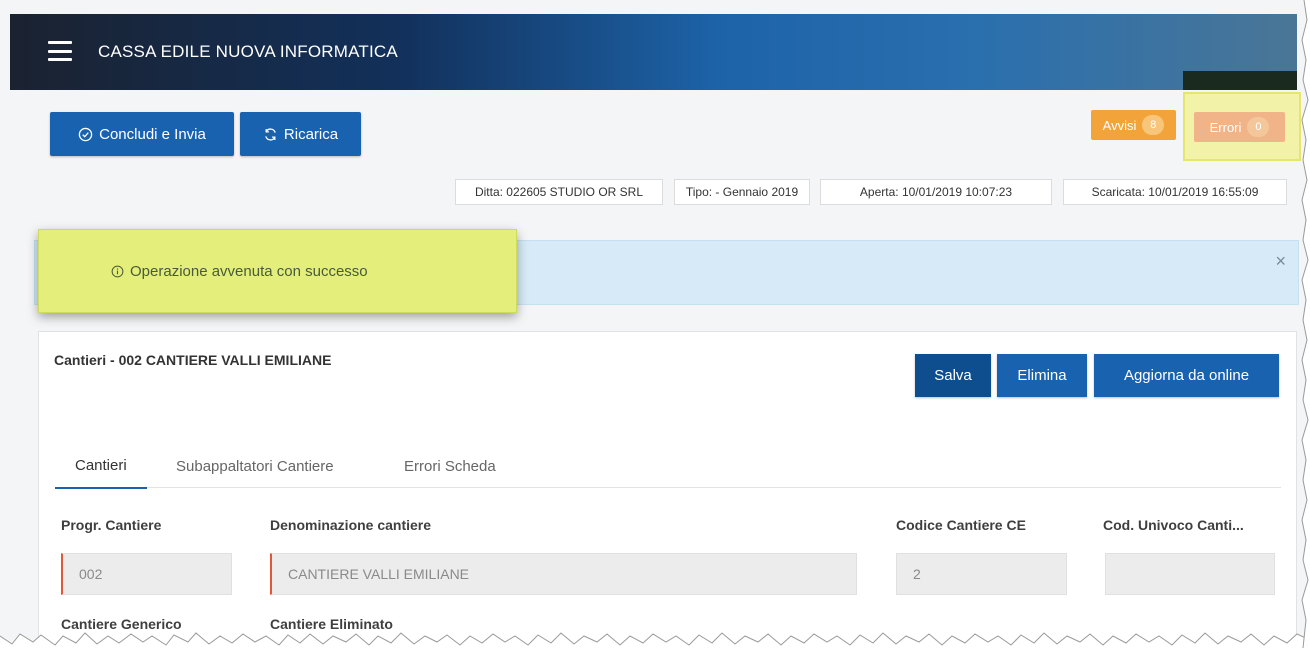 The width and height of the screenshot is (1310, 648). I want to click on concludi-e-invia-button: Concludi e Invia, so click(142, 134).